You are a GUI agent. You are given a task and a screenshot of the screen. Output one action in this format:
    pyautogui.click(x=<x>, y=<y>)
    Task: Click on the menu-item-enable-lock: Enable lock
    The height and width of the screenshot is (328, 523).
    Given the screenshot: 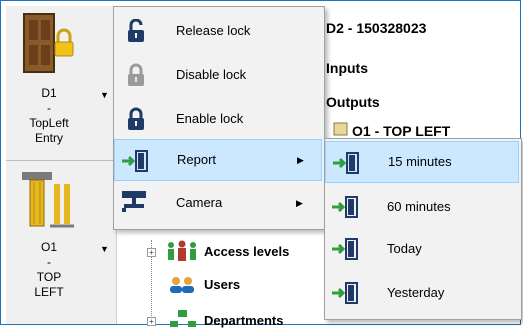 What is the action you would take?
    pyautogui.click(x=218, y=119)
    